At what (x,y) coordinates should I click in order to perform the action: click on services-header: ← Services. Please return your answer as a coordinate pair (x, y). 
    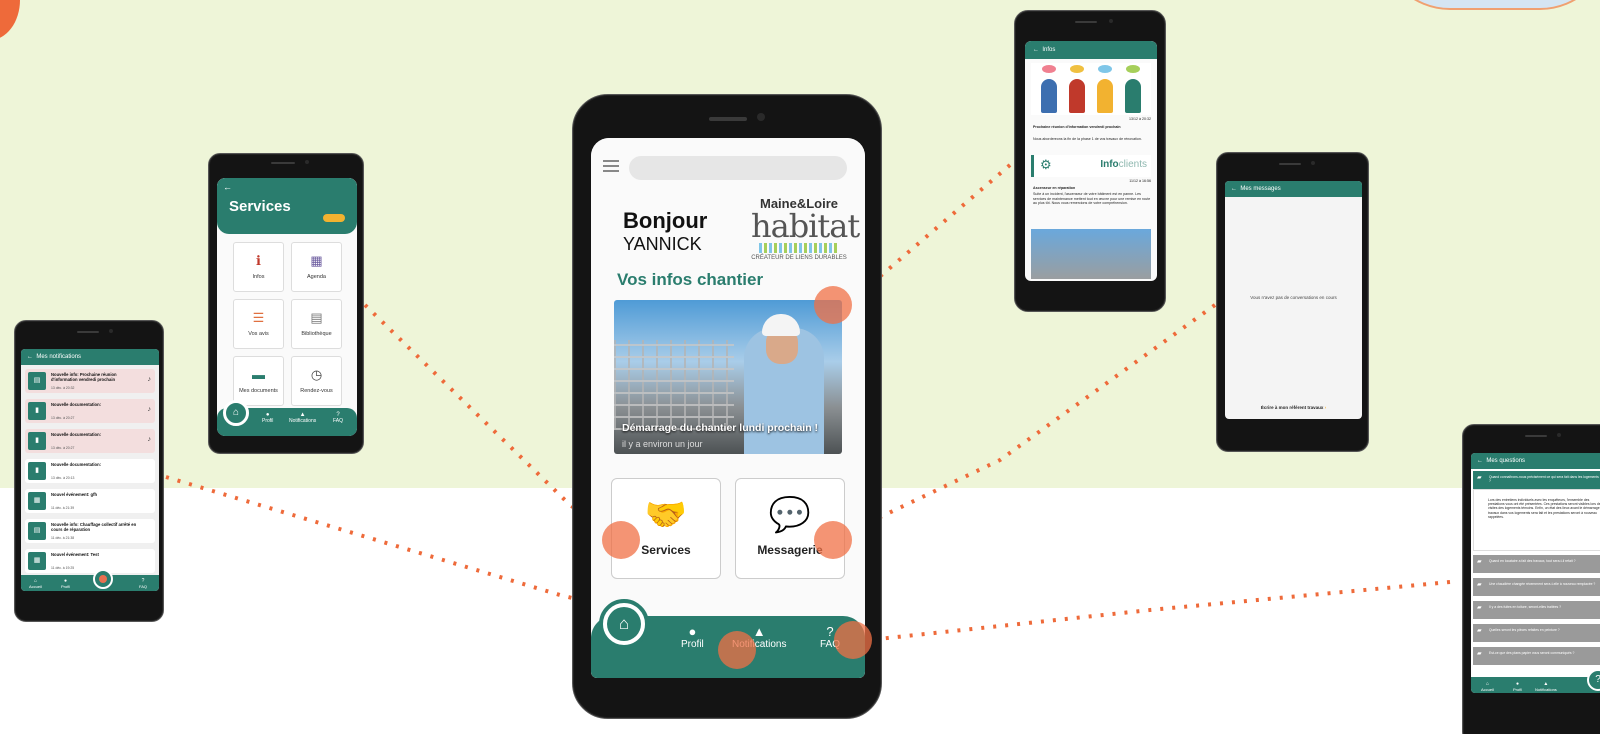
    Looking at the image, I should click on (287, 206).